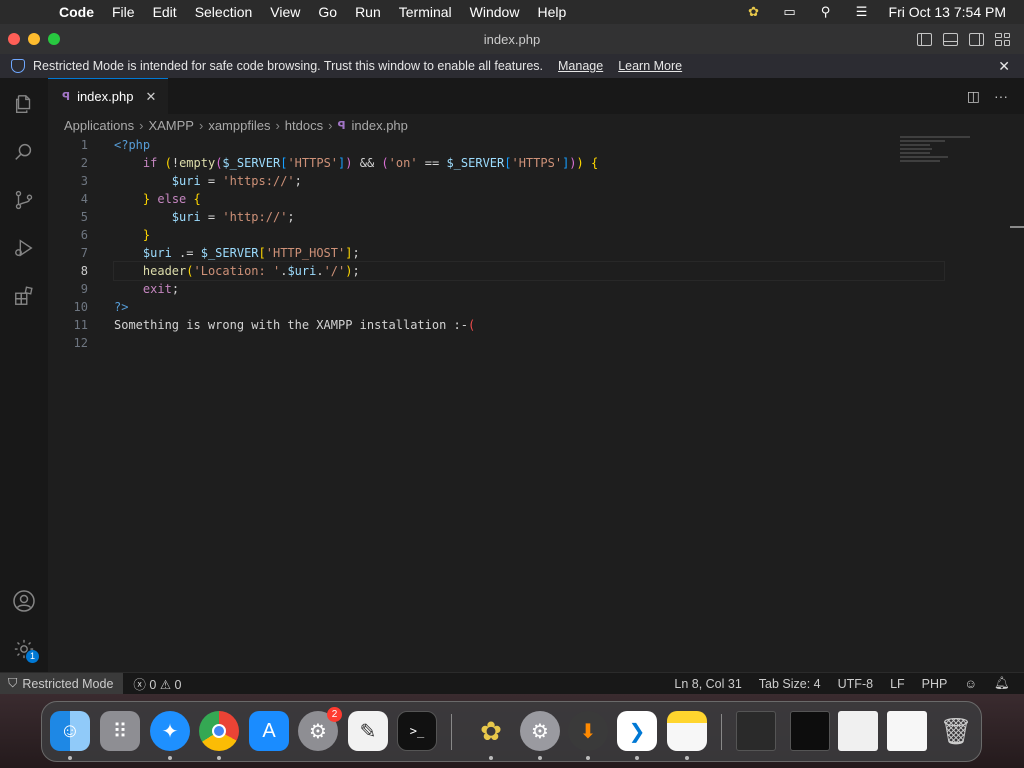  Describe the element at coordinates (1001, 96) in the screenshot. I see `more-actions-icon: ···` at that location.